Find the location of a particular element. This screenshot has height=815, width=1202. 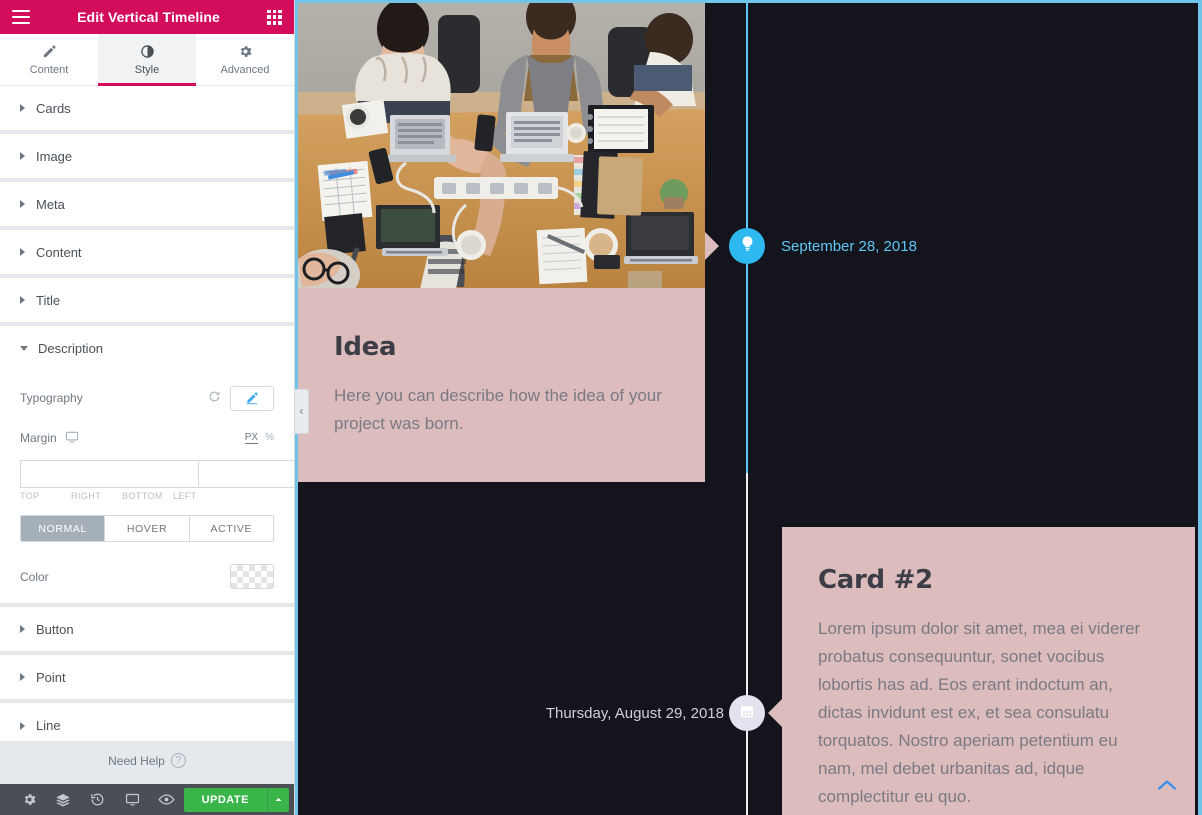

unit-switcher: PX % is located at coordinates (259, 438).